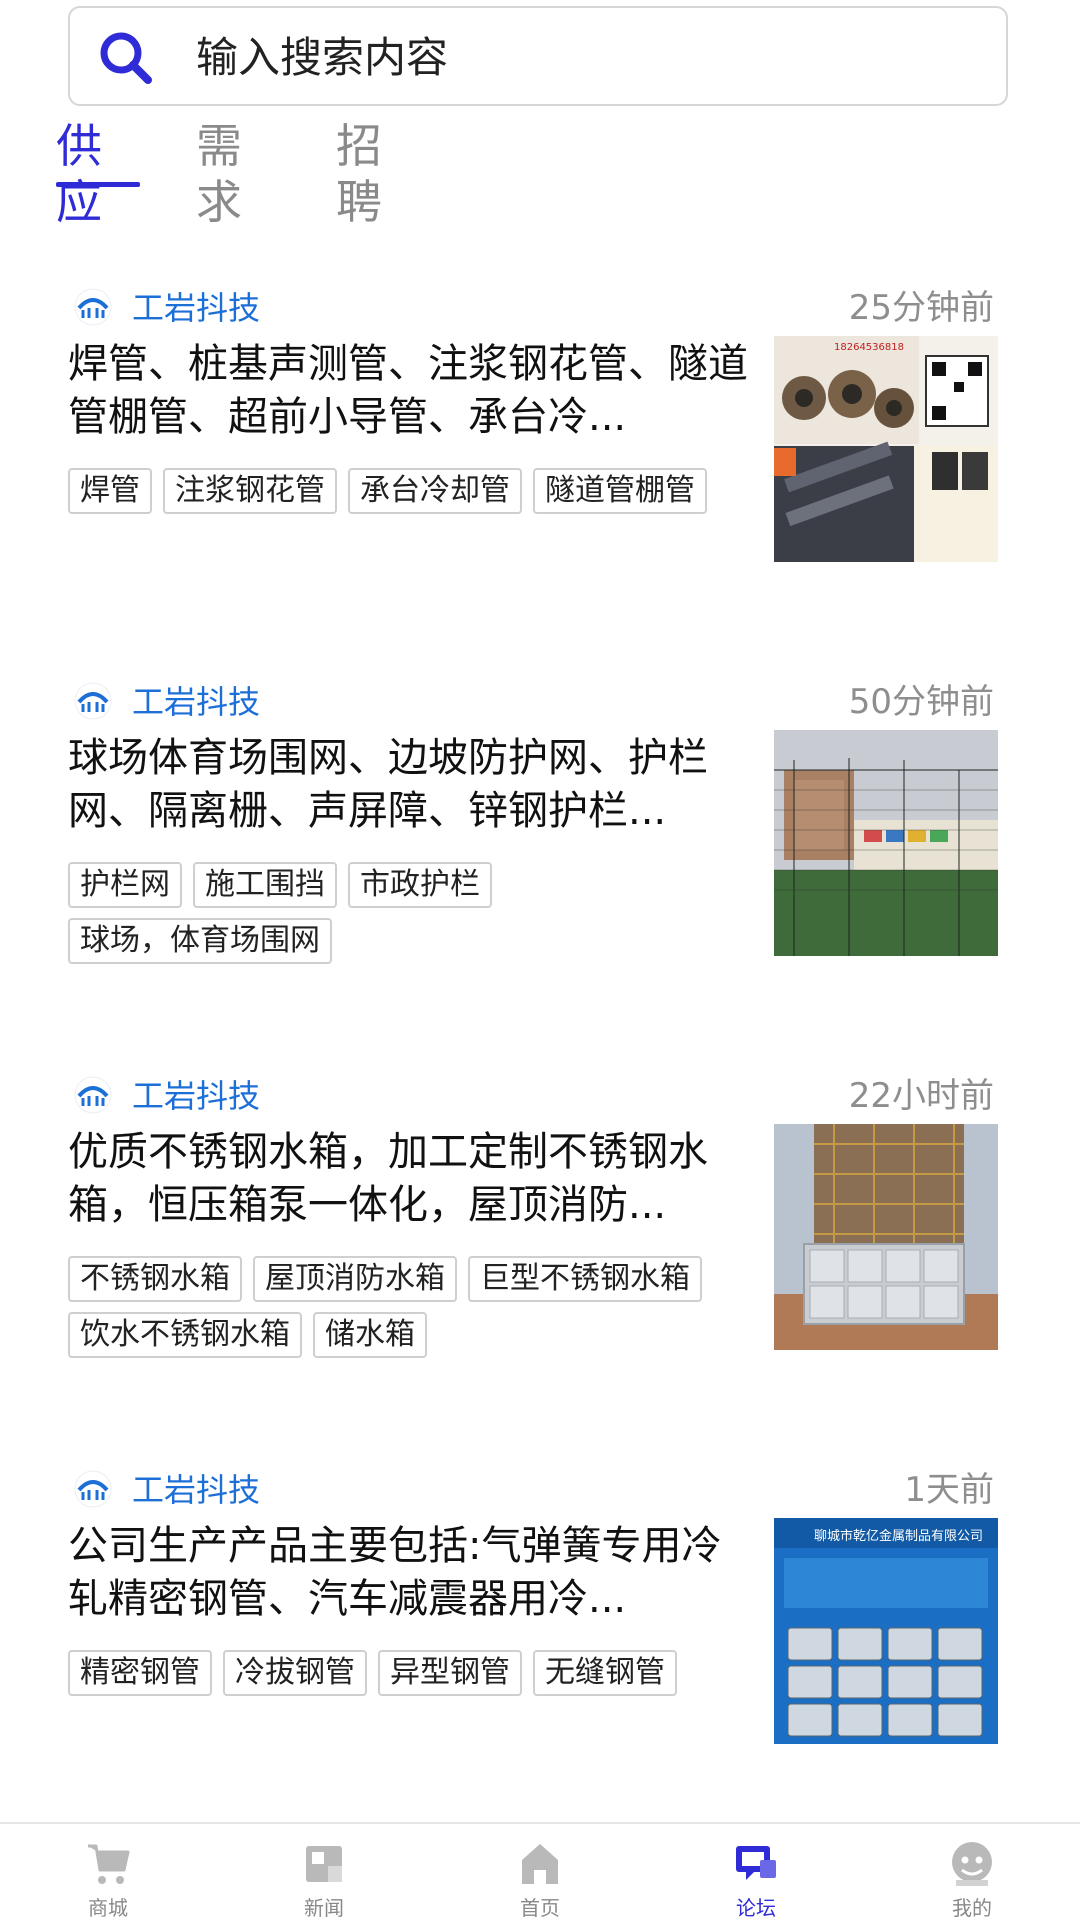  I want to click on post-time: 1天前, so click(949, 1490).